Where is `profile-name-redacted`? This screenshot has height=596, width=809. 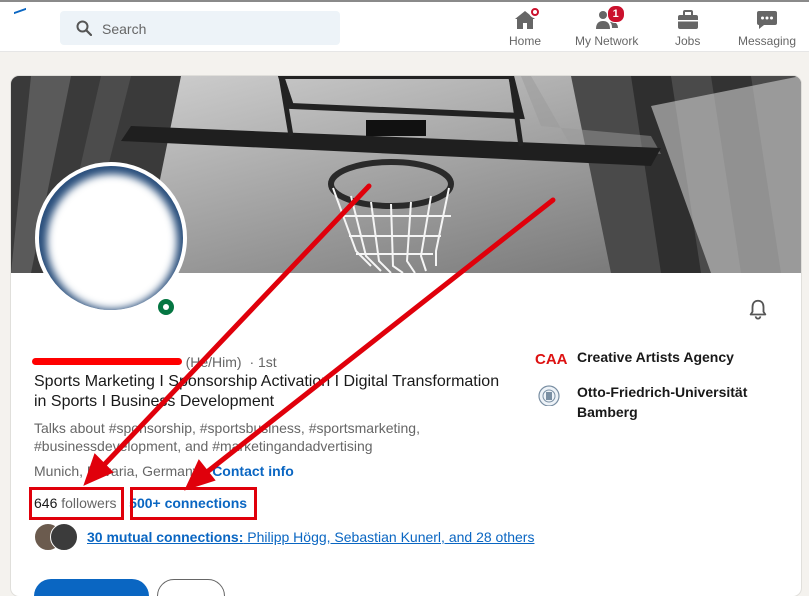 profile-name-redacted is located at coordinates (107, 361).